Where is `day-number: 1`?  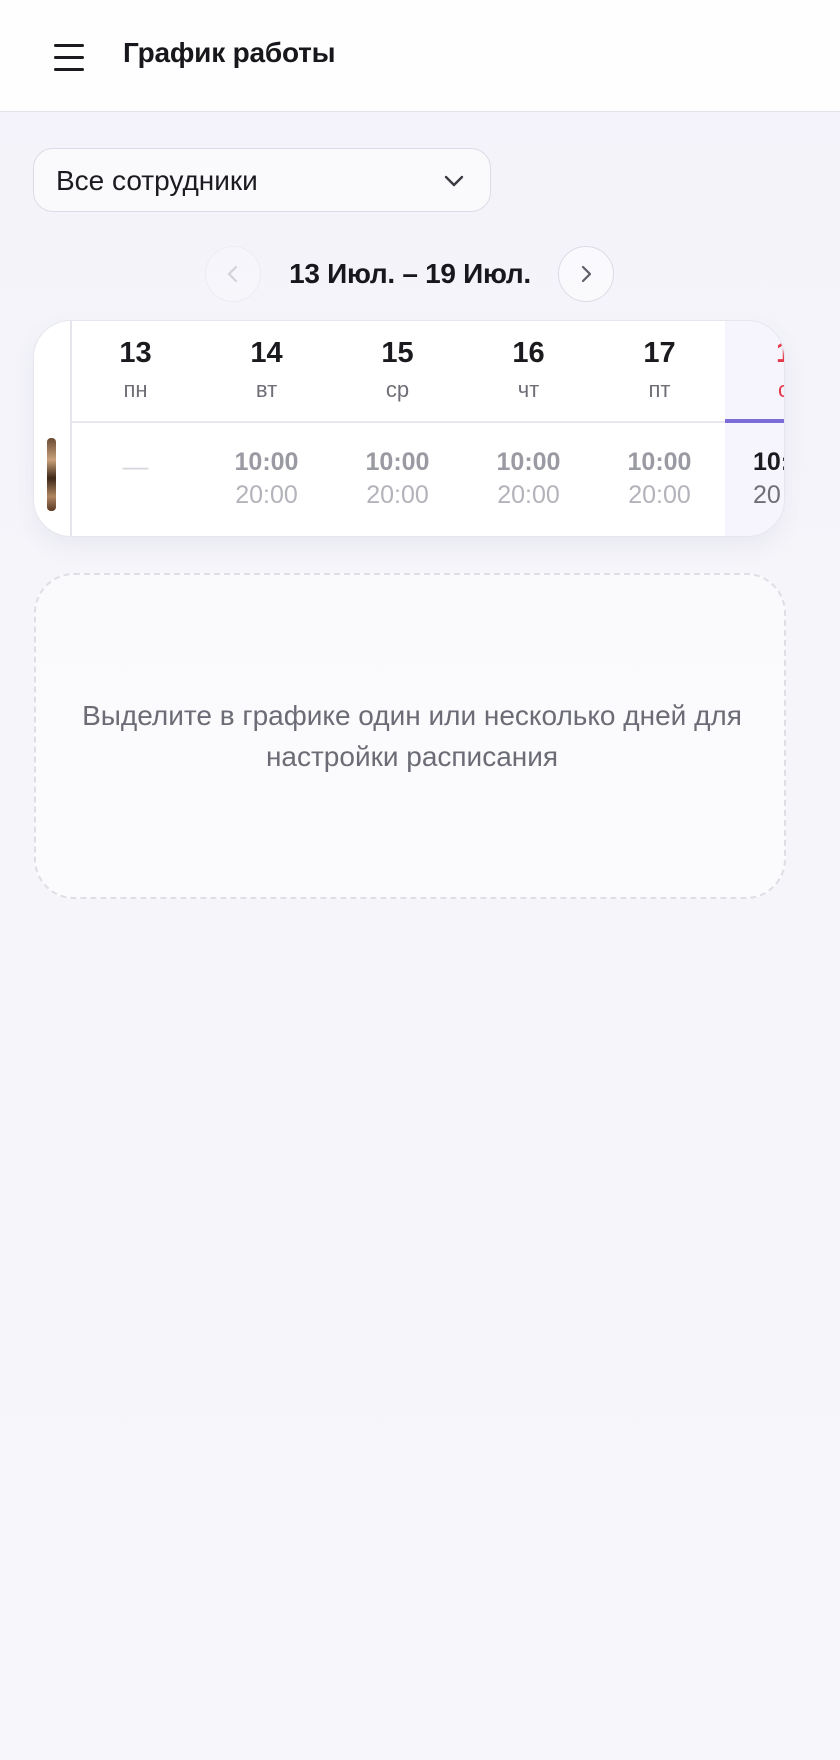 day-number: 1 is located at coordinates (754, 353).